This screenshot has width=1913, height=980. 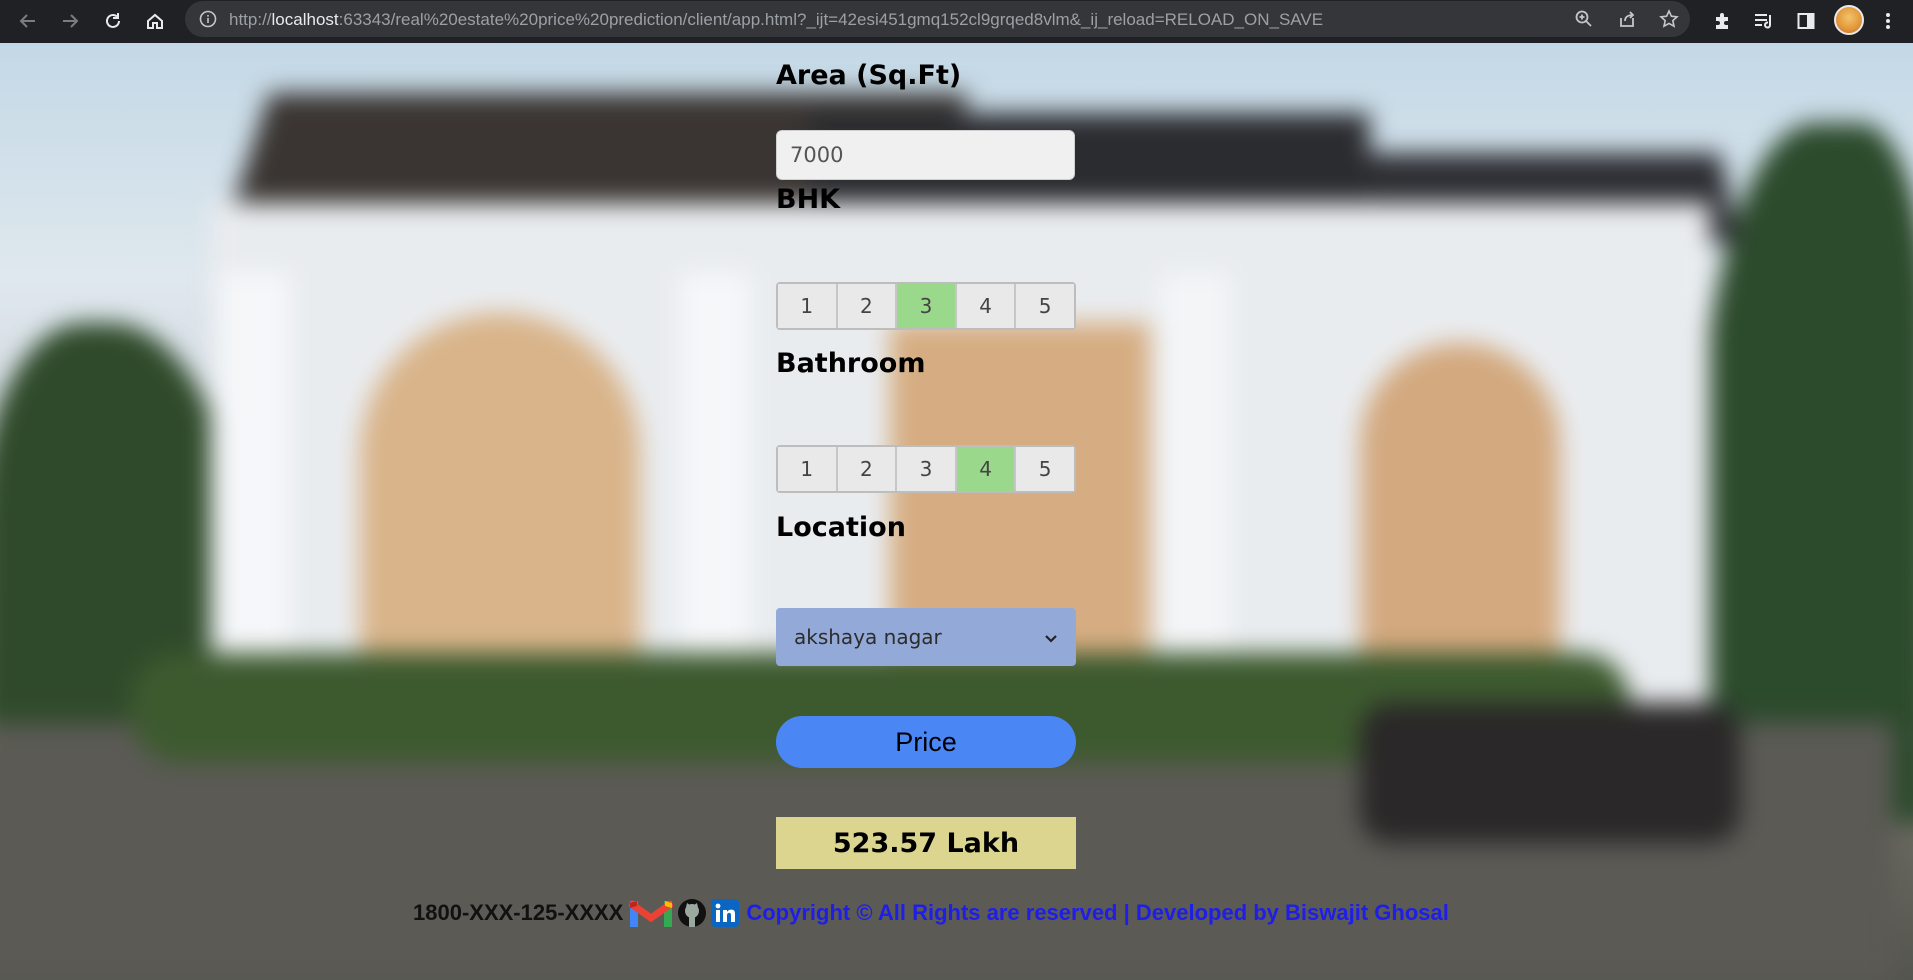 I want to click on chevron-down-icon, so click(x=1051, y=637).